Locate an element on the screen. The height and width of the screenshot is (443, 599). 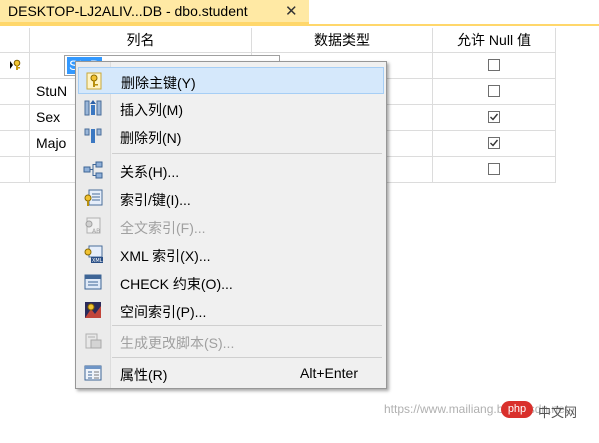
document-tab-strip: DESKTOP-LJ2ALIV...DB - dbo.student ✕ is located at coordinates (299, 12).